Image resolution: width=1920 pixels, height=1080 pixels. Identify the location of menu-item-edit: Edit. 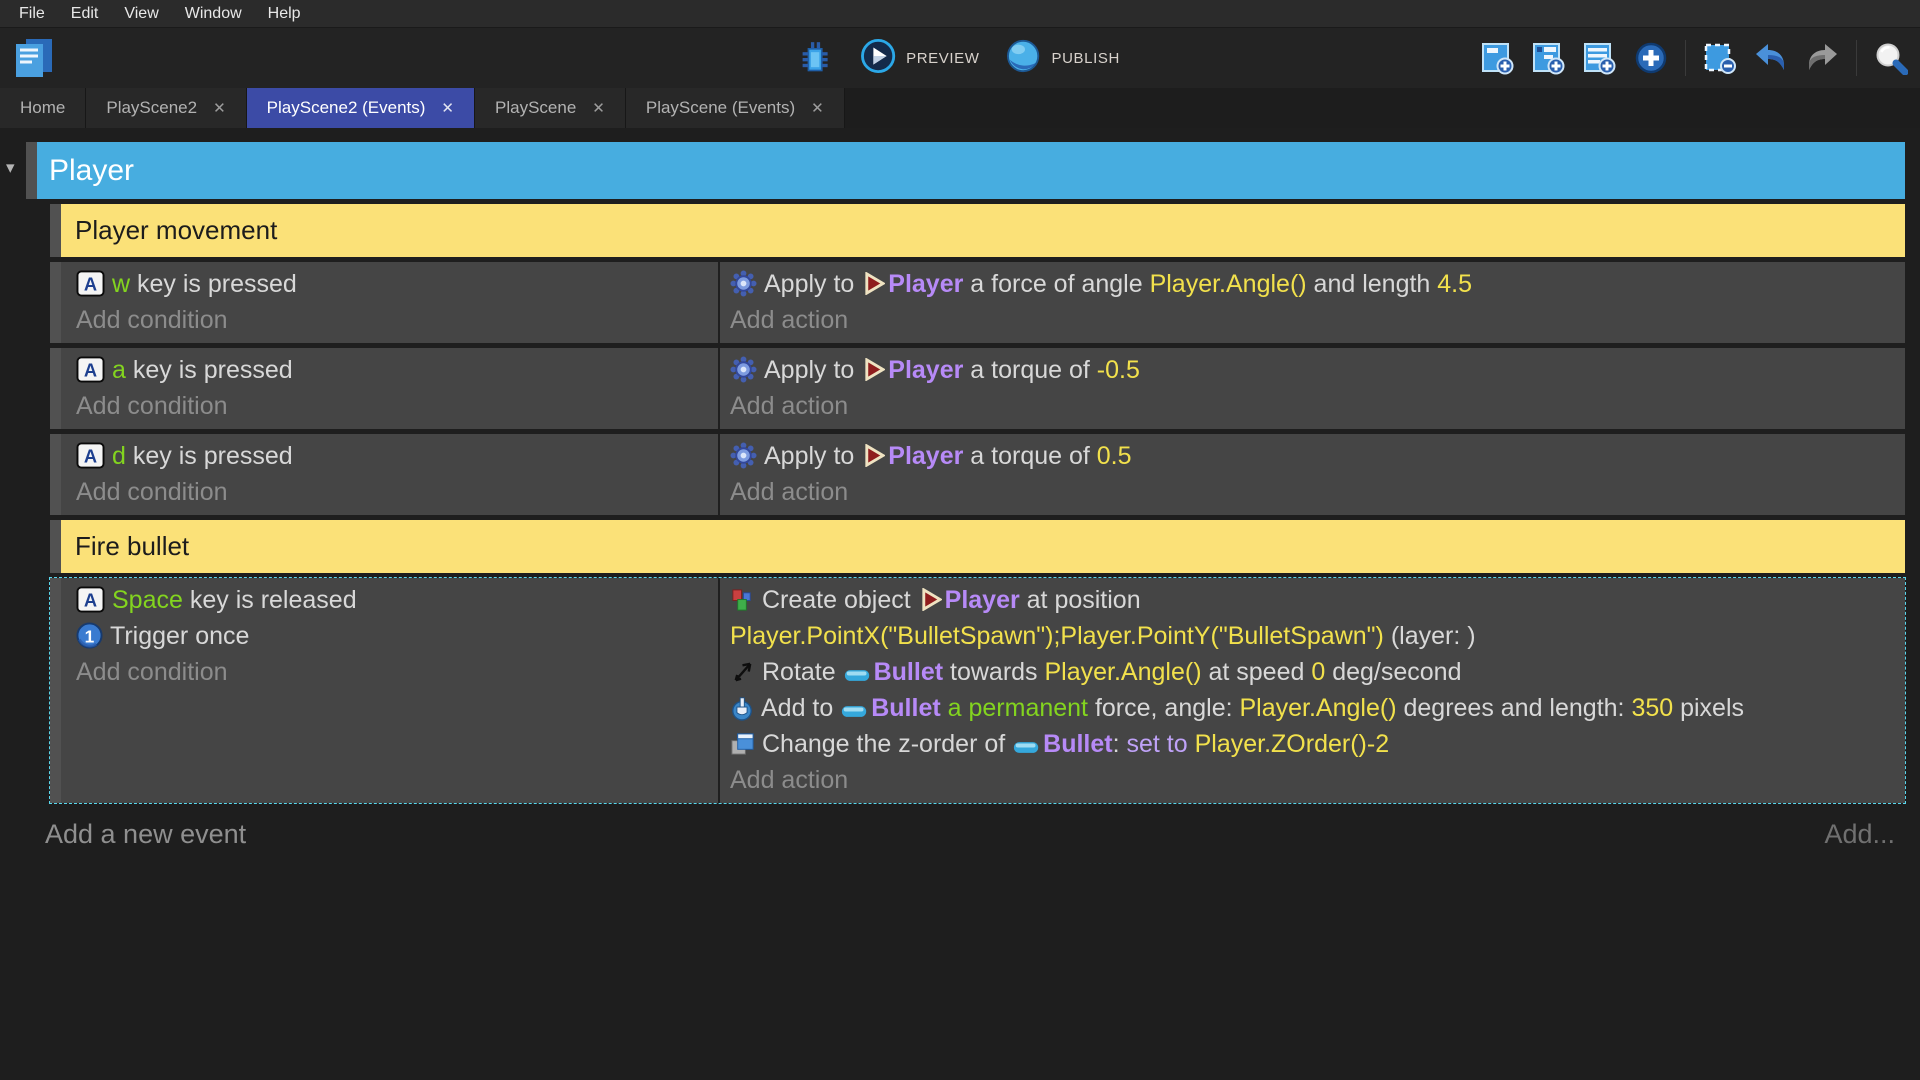
(85, 14).